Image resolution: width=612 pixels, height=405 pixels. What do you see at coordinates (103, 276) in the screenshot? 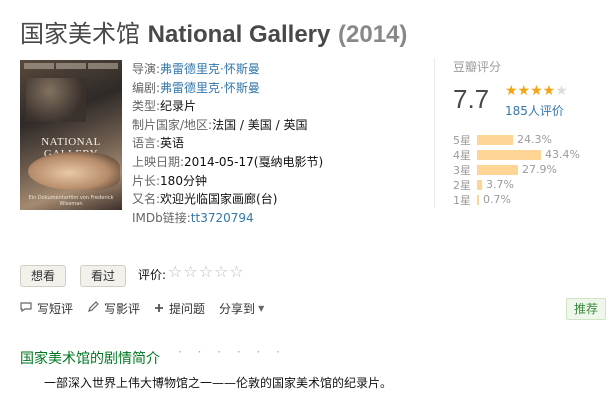
I see `watched-button: 看过` at bounding box center [103, 276].